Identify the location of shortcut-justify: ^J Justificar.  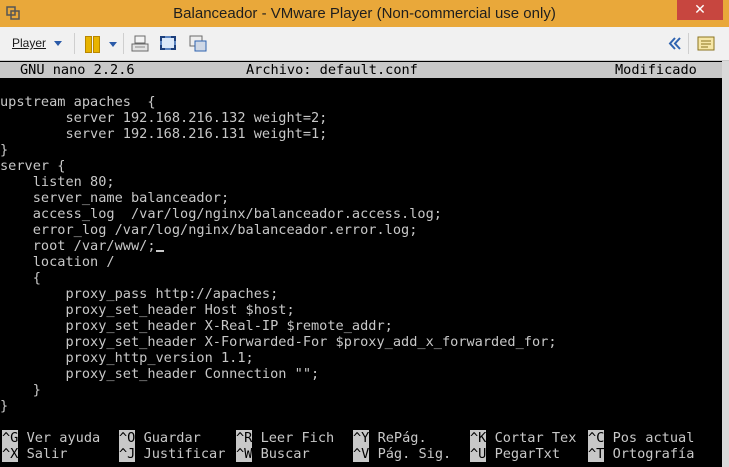
(172, 454).